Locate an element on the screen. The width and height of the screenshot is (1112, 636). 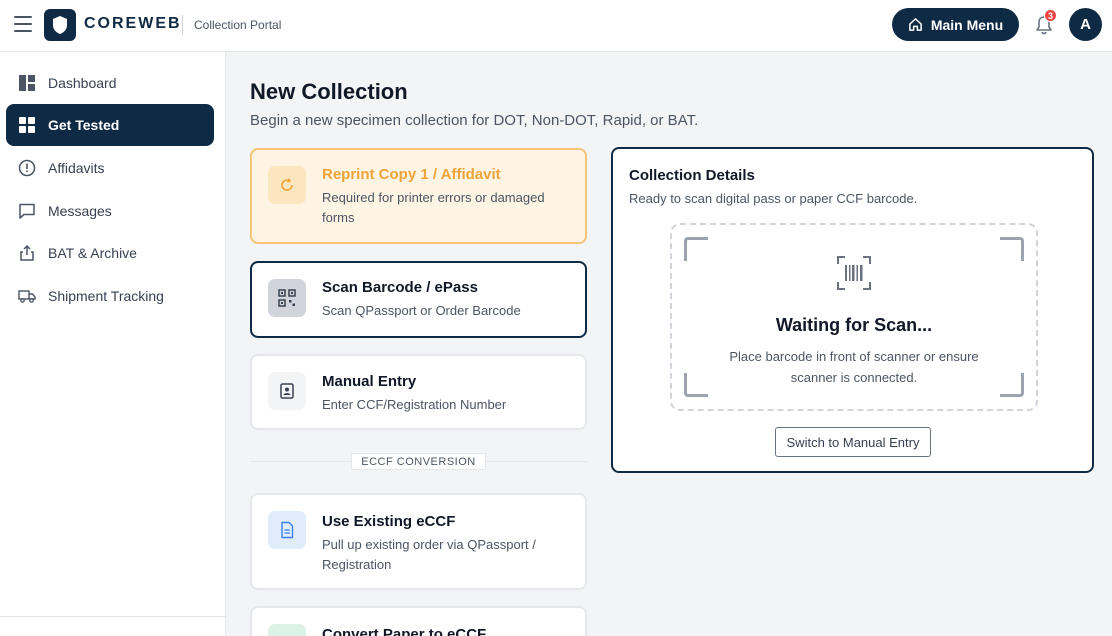
card-title: Convert Paper to eCCF is located at coordinates (404, 631).